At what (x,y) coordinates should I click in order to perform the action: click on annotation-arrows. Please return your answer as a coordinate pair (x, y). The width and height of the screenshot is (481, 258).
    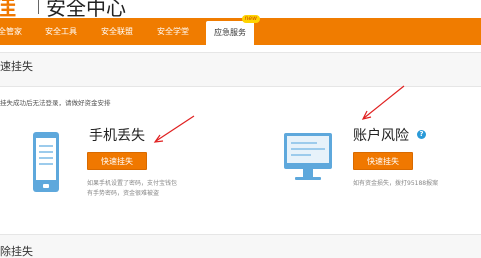
    Looking at the image, I should click on (279, 114).